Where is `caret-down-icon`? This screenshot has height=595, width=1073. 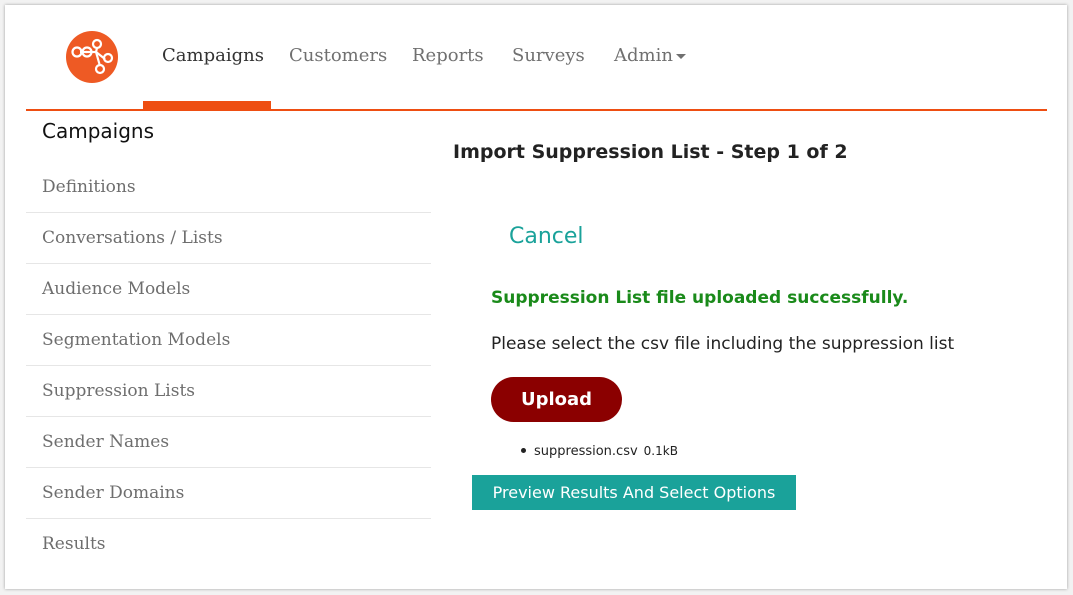
caret-down-icon is located at coordinates (680, 56).